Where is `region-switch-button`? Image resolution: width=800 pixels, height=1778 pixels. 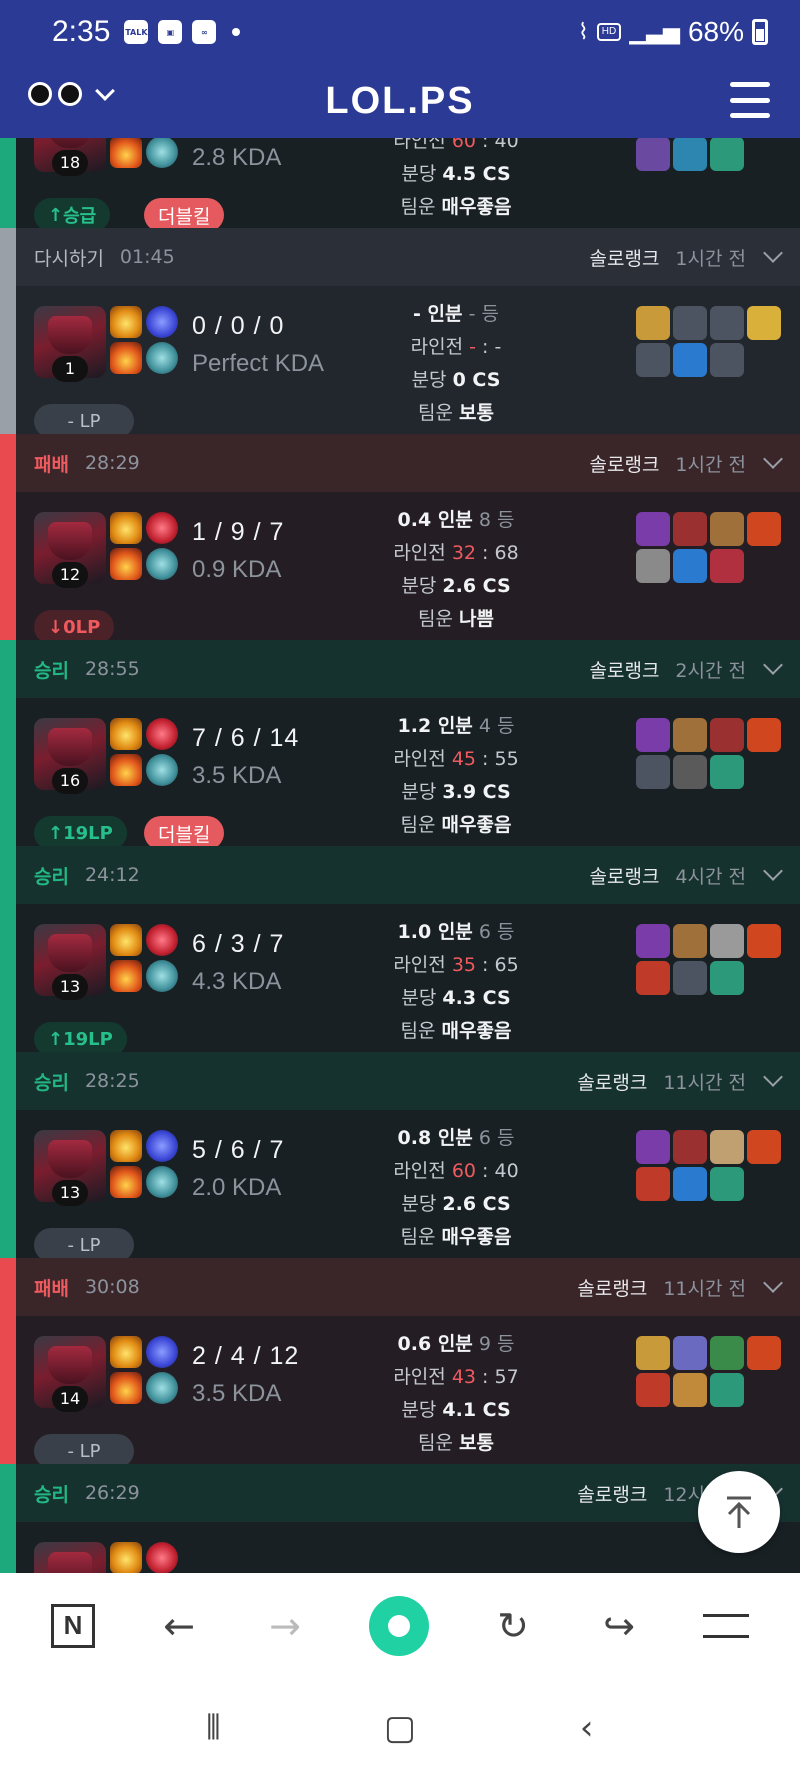 region-switch-button is located at coordinates (71, 93).